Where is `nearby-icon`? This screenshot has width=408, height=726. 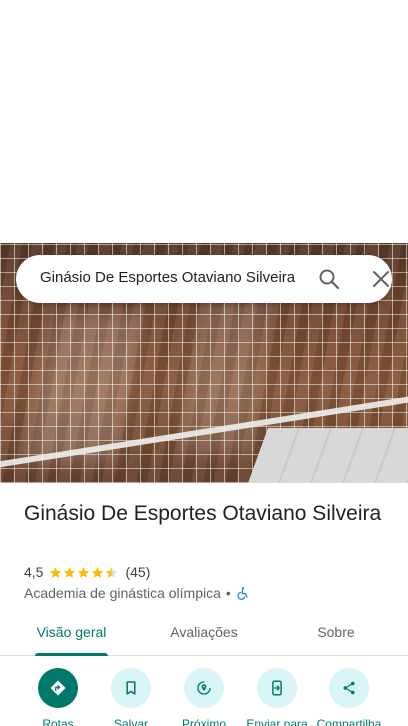 nearby-icon is located at coordinates (204, 688).